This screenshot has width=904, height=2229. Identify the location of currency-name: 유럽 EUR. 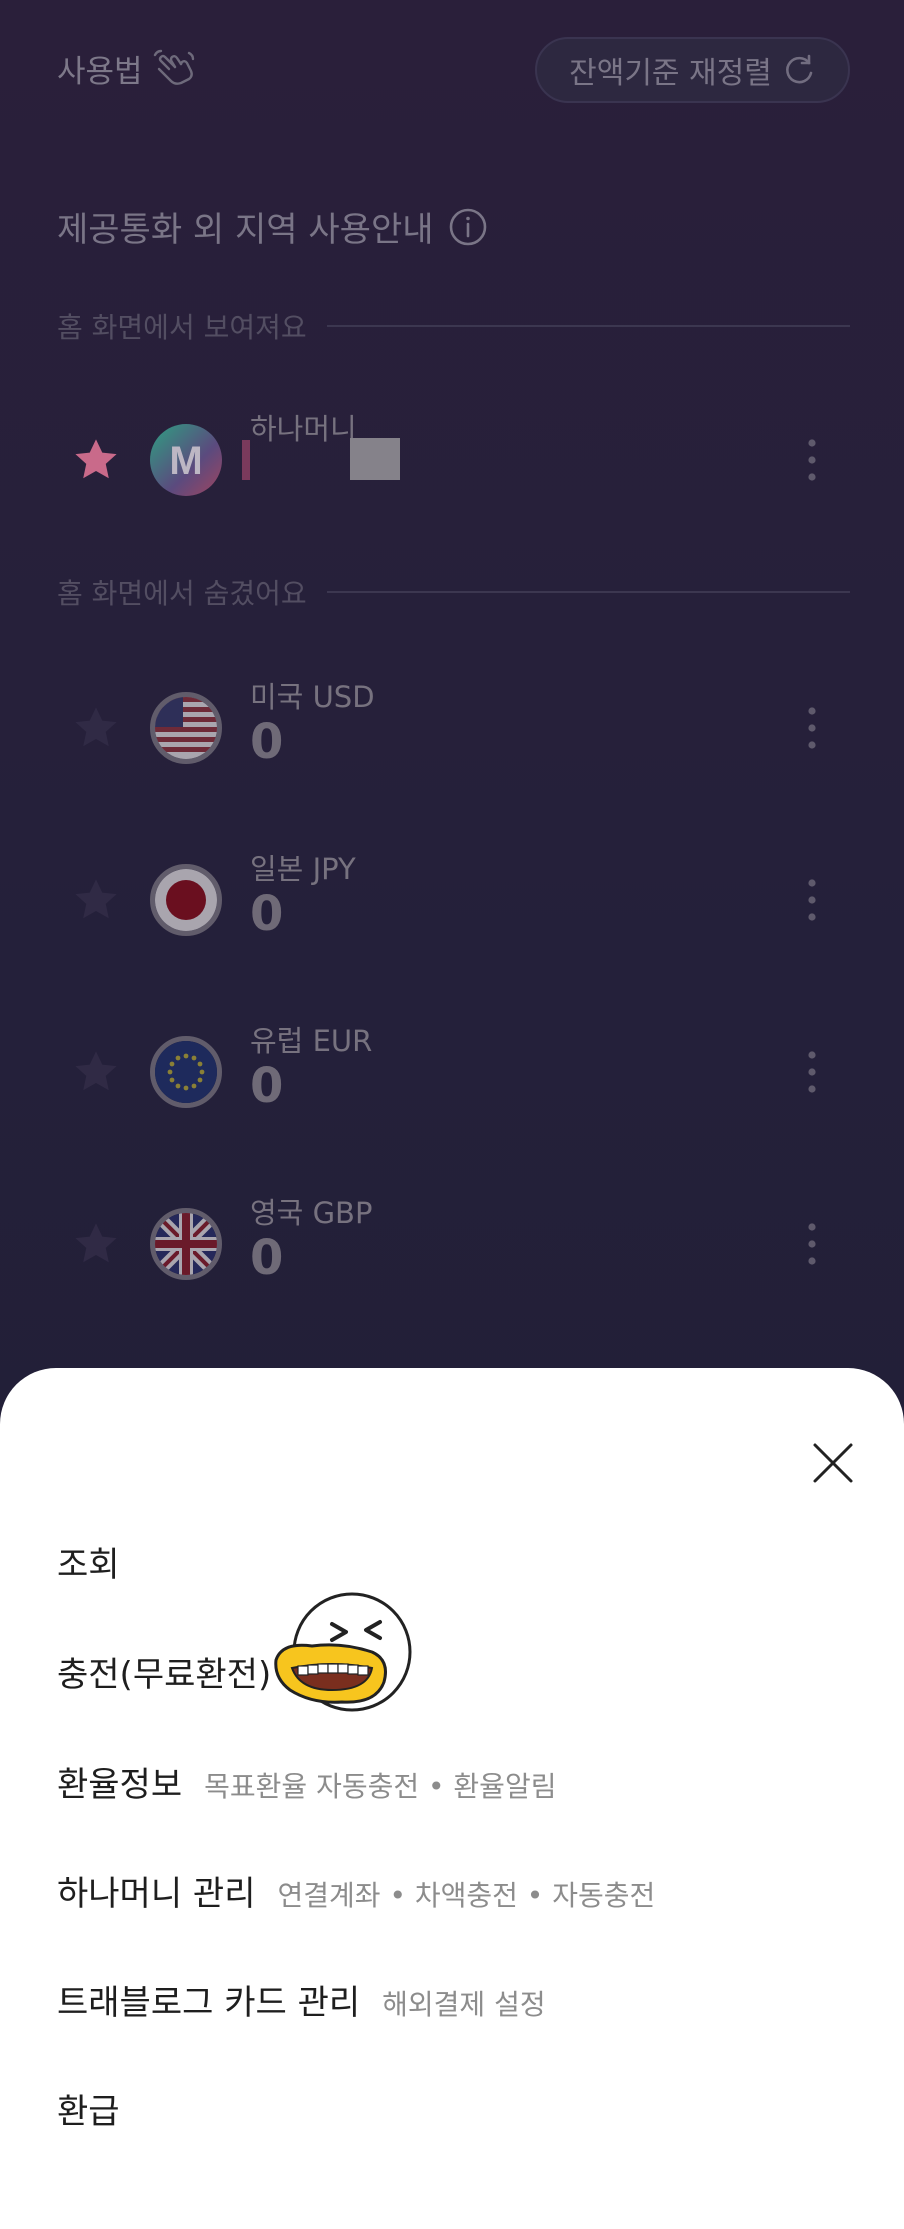
(311, 1041).